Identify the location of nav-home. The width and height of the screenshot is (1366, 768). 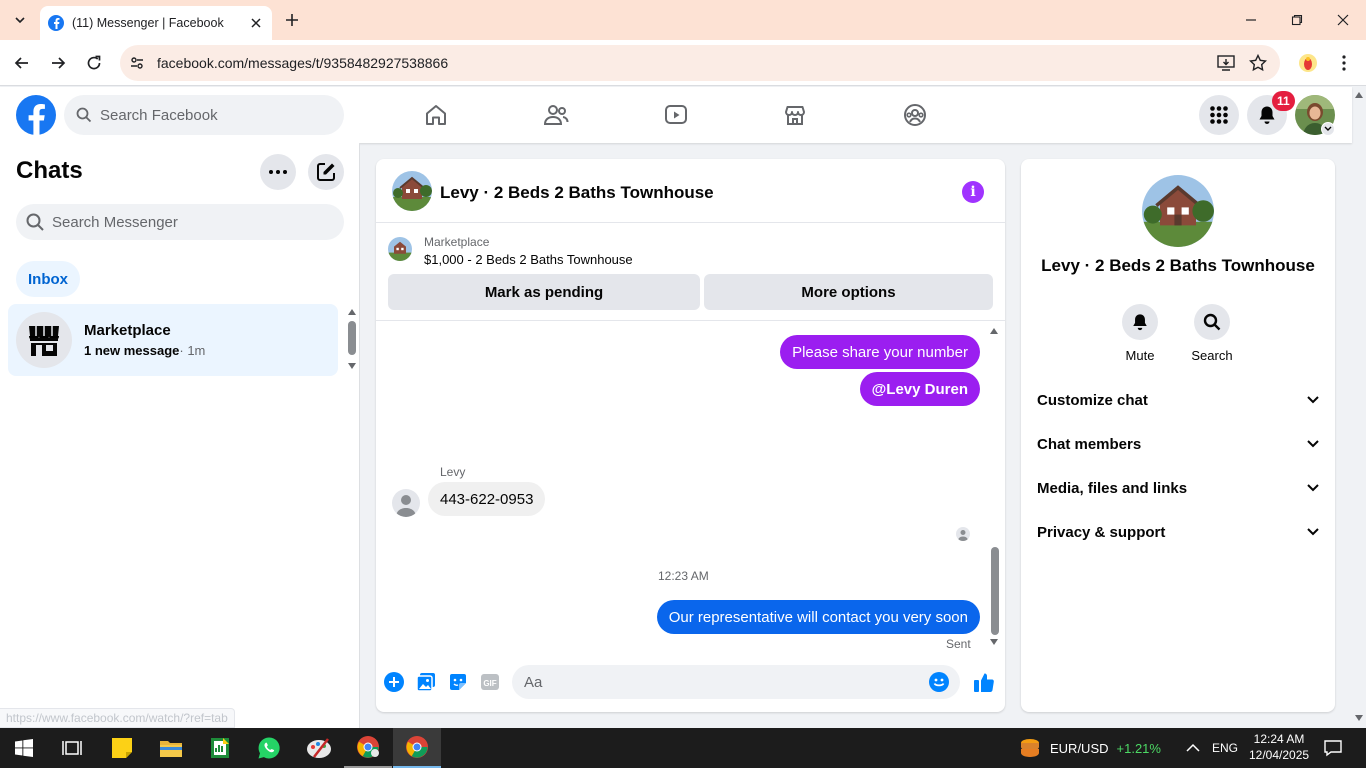
(436, 115).